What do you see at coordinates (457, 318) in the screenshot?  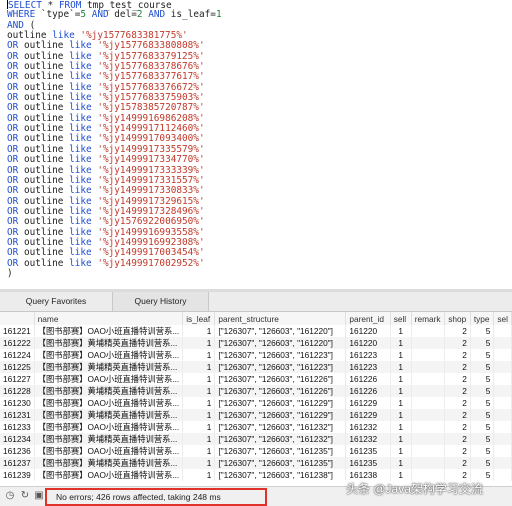 I see `column-header: shop` at bounding box center [457, 318].